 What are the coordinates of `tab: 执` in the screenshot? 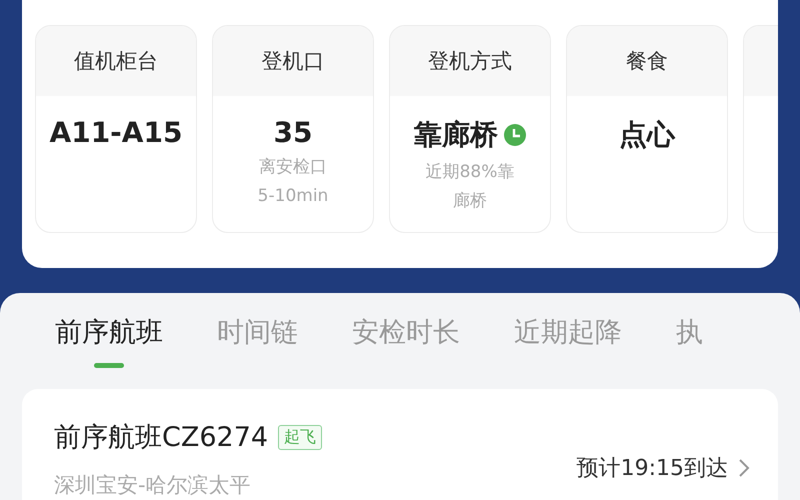 It's located at (689, 343).